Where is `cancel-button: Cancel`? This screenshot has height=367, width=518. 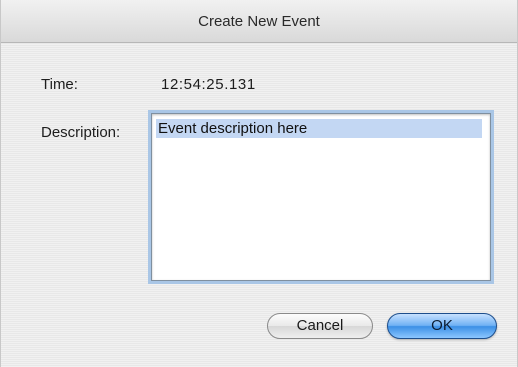 cancel-button: Cancel is located at coordinates (320, 326).